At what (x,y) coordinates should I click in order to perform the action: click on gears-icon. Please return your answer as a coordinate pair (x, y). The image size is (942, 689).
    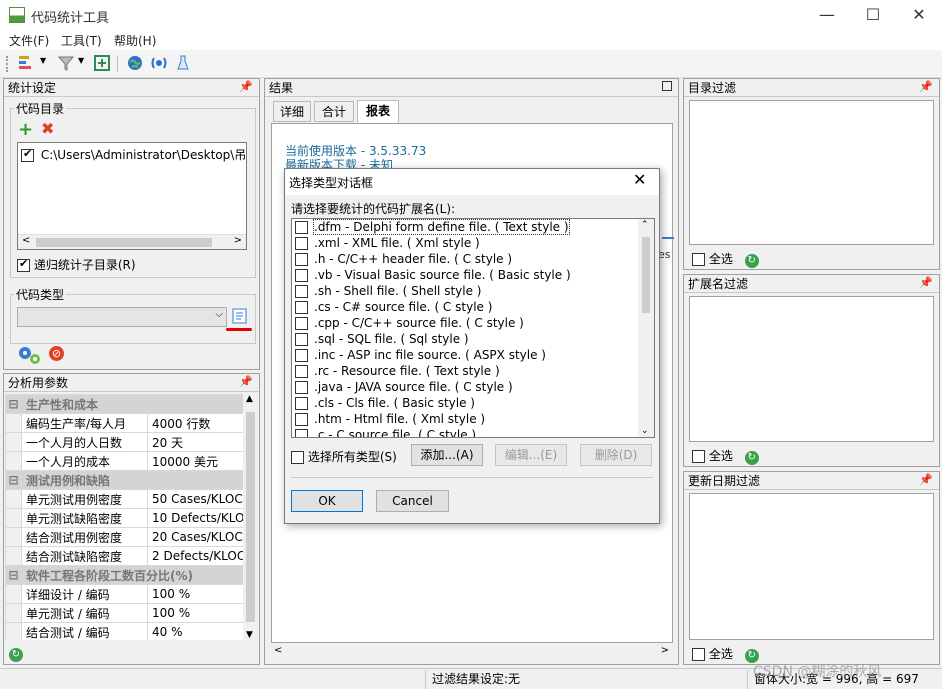
    Looking at the image, I should click on (29, 356).